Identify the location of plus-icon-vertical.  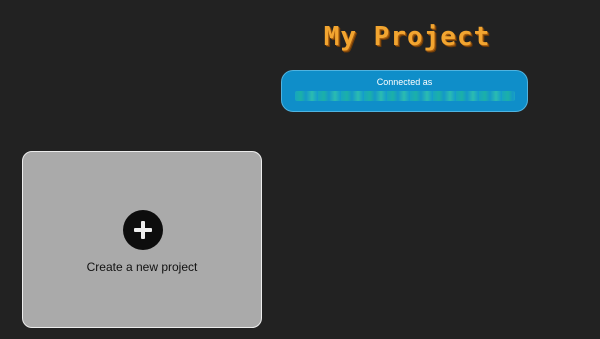
(143, 230).